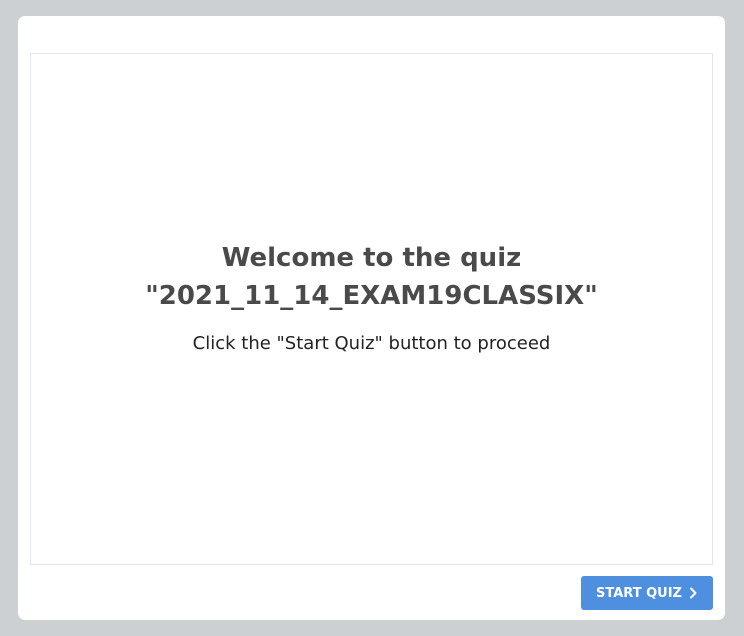  I want to click on chevron-right-icon, so click(693, 593).